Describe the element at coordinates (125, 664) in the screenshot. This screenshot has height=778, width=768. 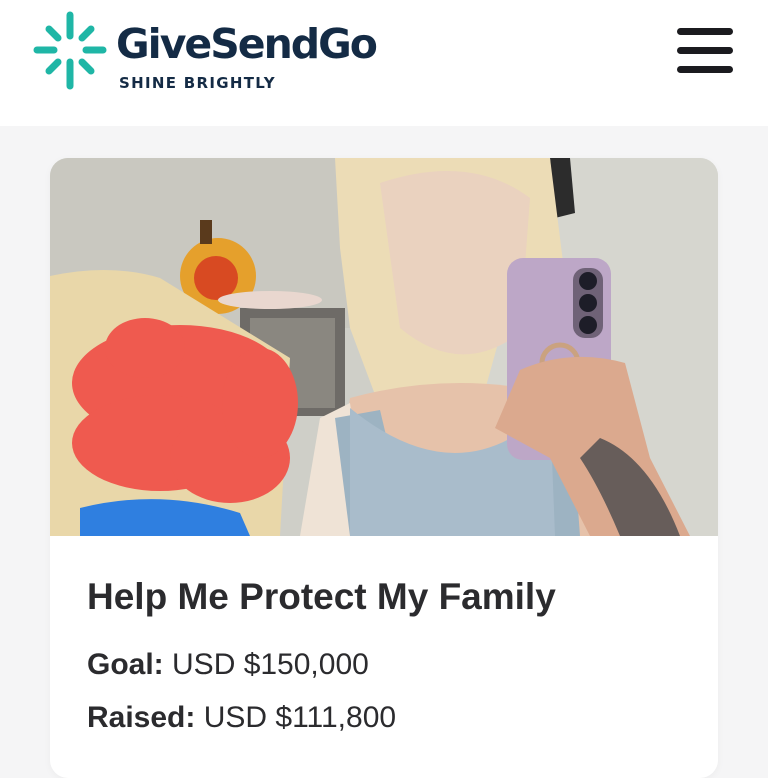
I see `goal-label: Goal:` at that location.